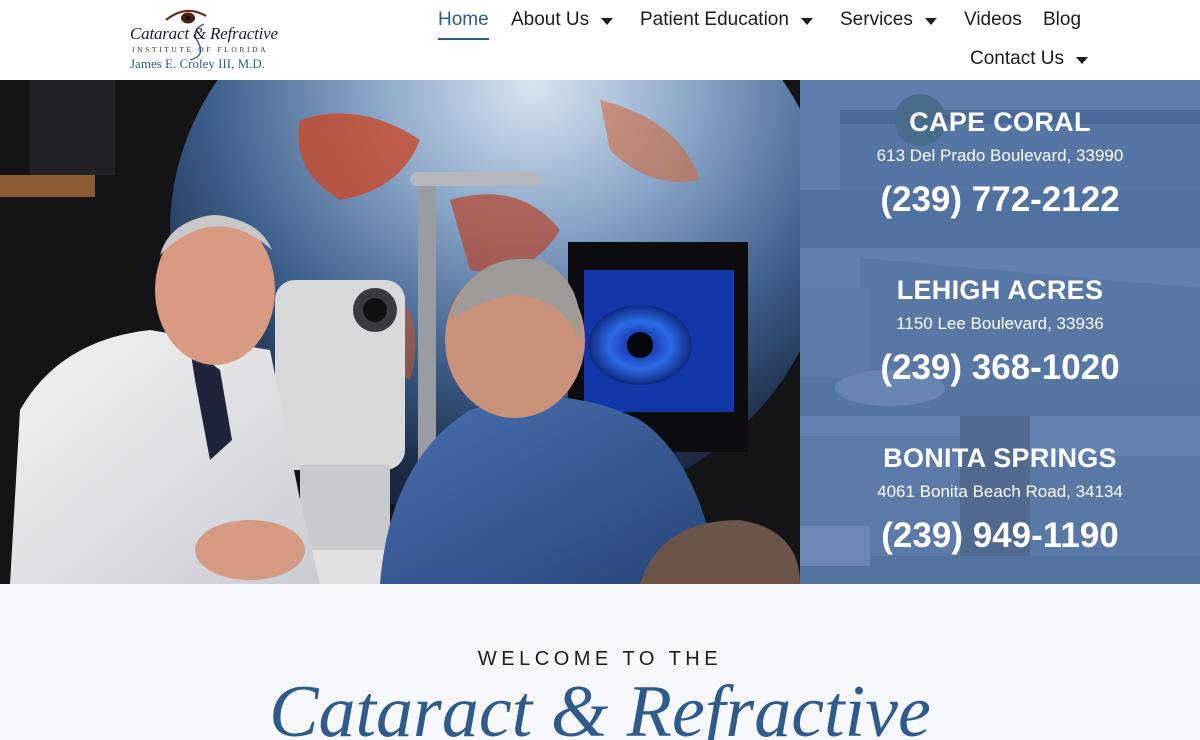  I want to click on location-address: 613 Del Prado Boulevard, 33990, so click(1000, 155).